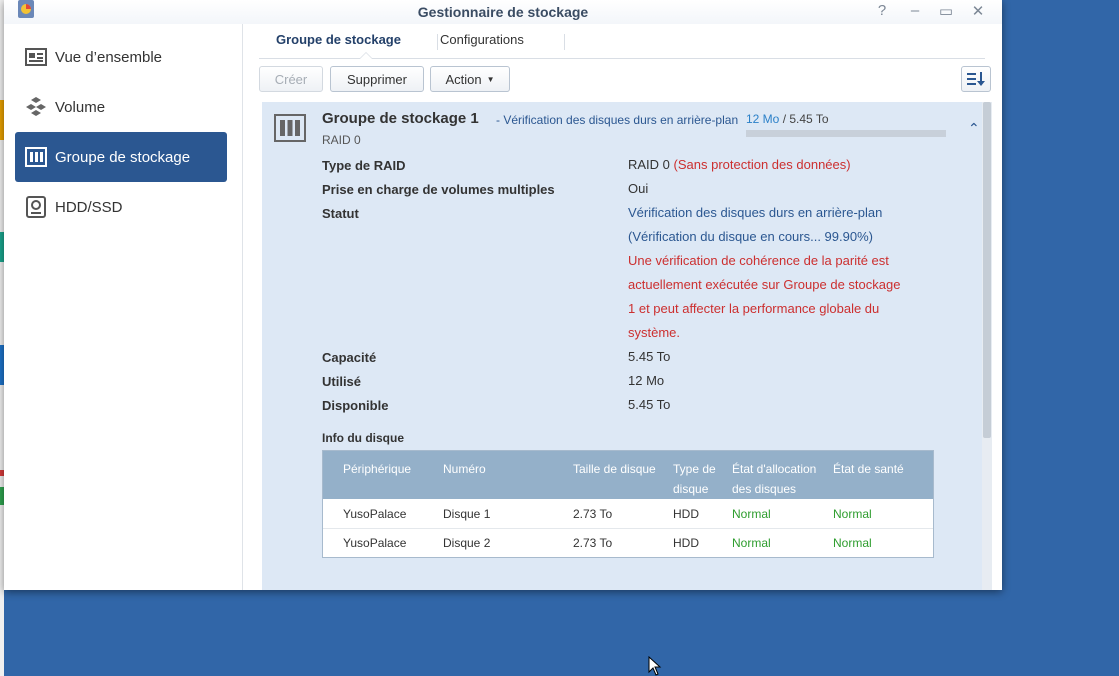 The height and width of the screenshot is (676, 1119). Describe the element at coordinates (649, 356) in the screenshot. I see `capacity-value: 5.45 To` at that location.